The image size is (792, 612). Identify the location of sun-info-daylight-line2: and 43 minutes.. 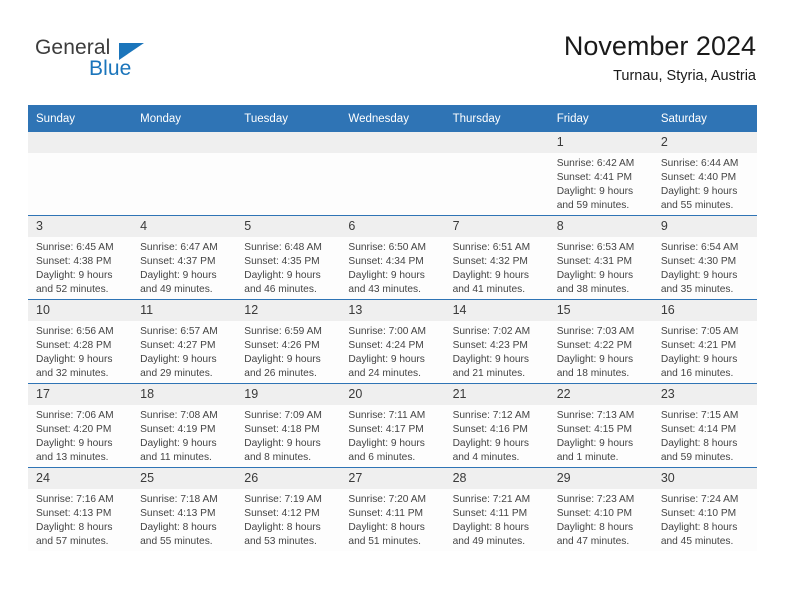
(384, 290).